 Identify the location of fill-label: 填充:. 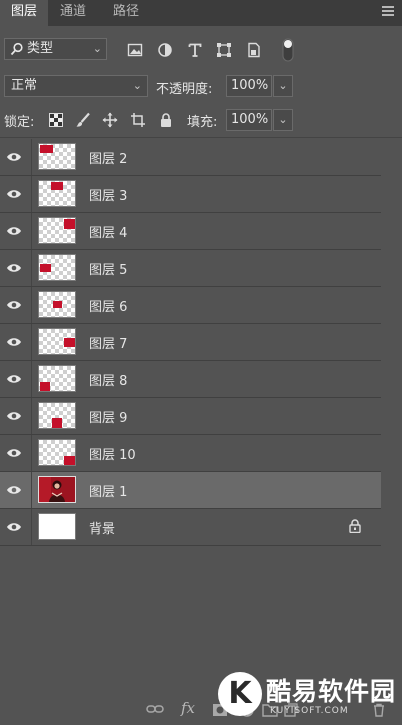
(202, 122).